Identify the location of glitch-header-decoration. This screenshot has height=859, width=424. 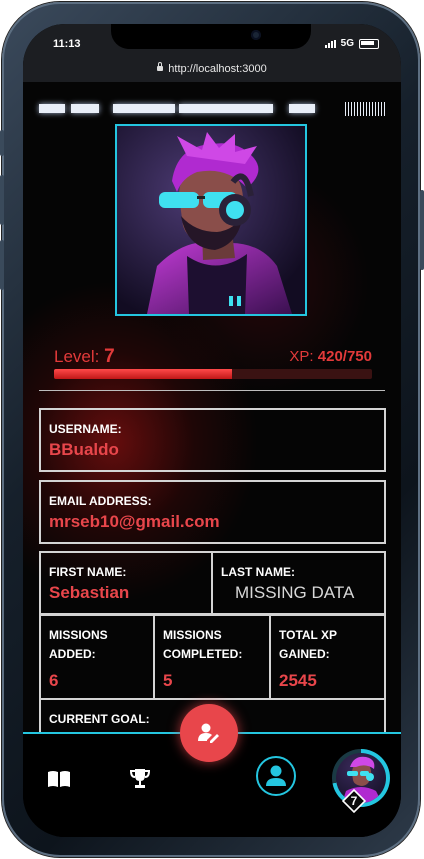
(212, 109).